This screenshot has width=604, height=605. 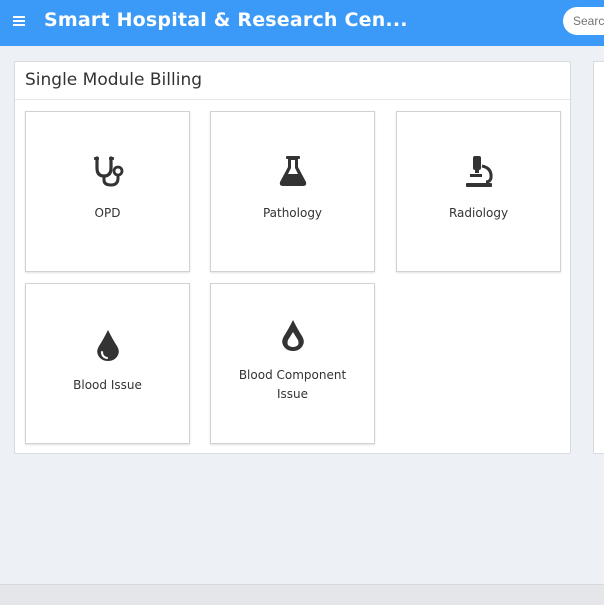 I want to click on microscope-icon, so click(x=479, y=171).